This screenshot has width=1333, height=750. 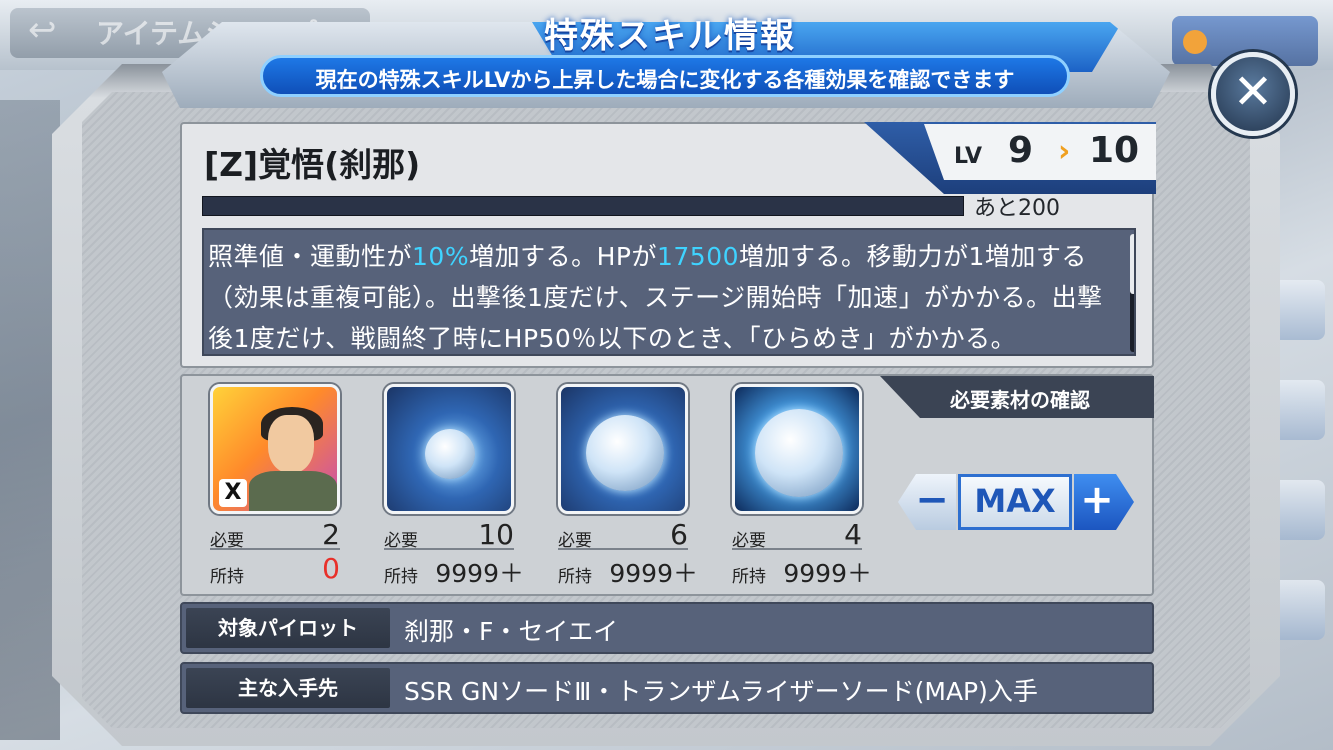 What do you see at coordinates (927, 502) in the screenshot?
I see `minus-button: −` at bounding box center [927, 502].